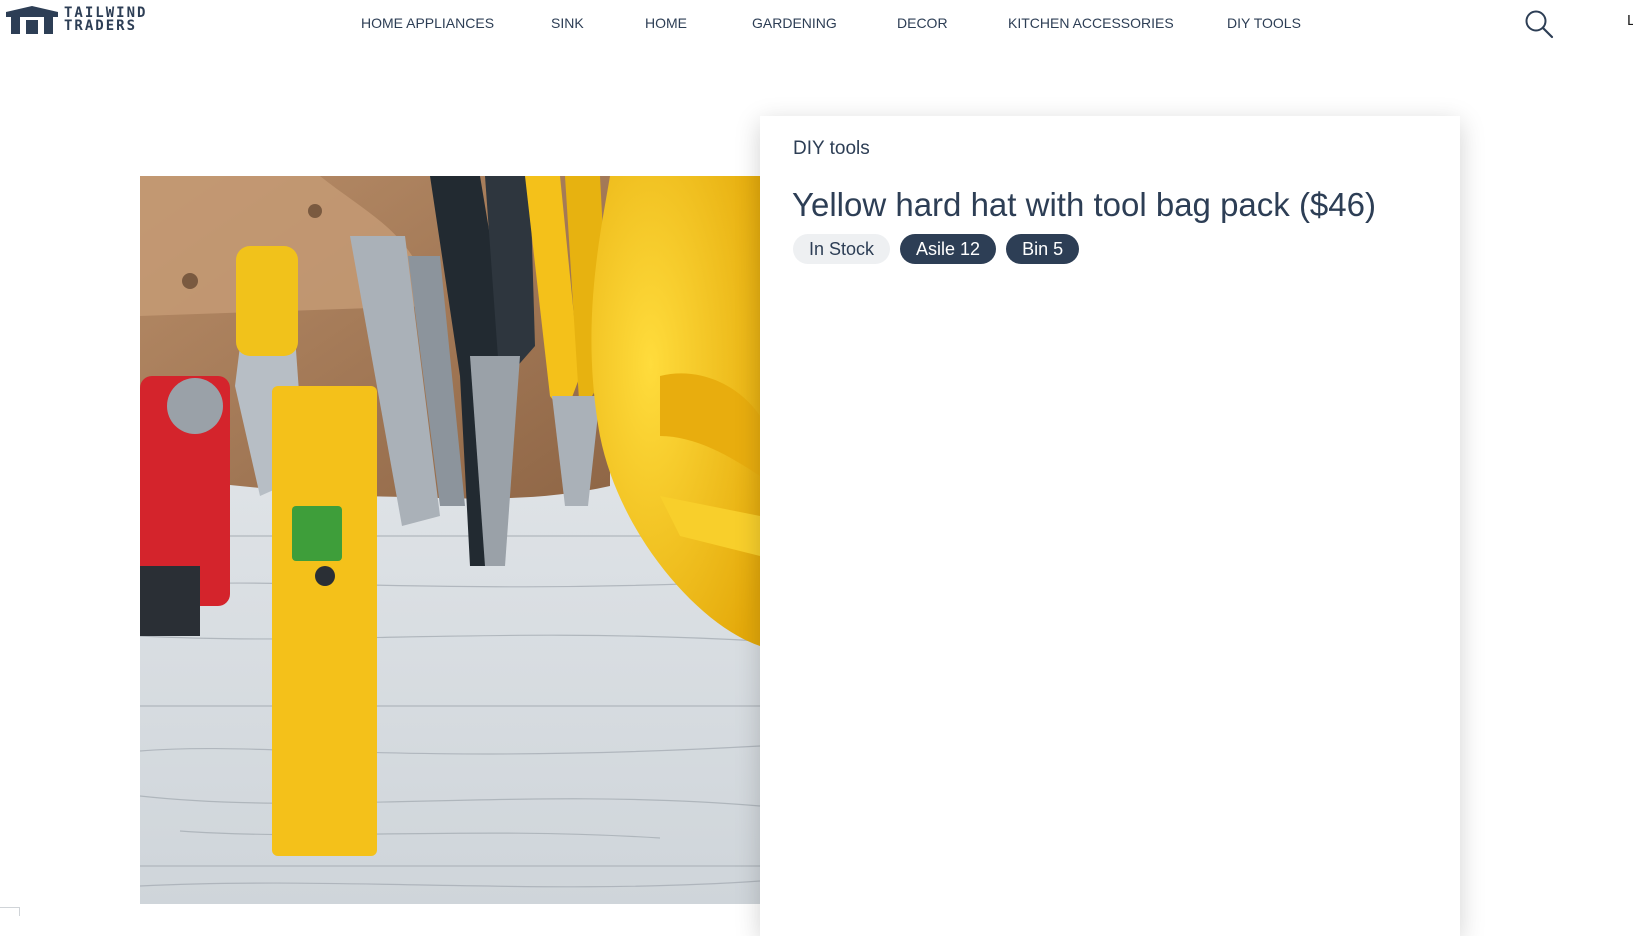 The height and width of the screenshot is (936, 1633). Describe the element at coordinates (1043, 249) in the screenshot. I see `bin-badge: Bin 5` at that location.